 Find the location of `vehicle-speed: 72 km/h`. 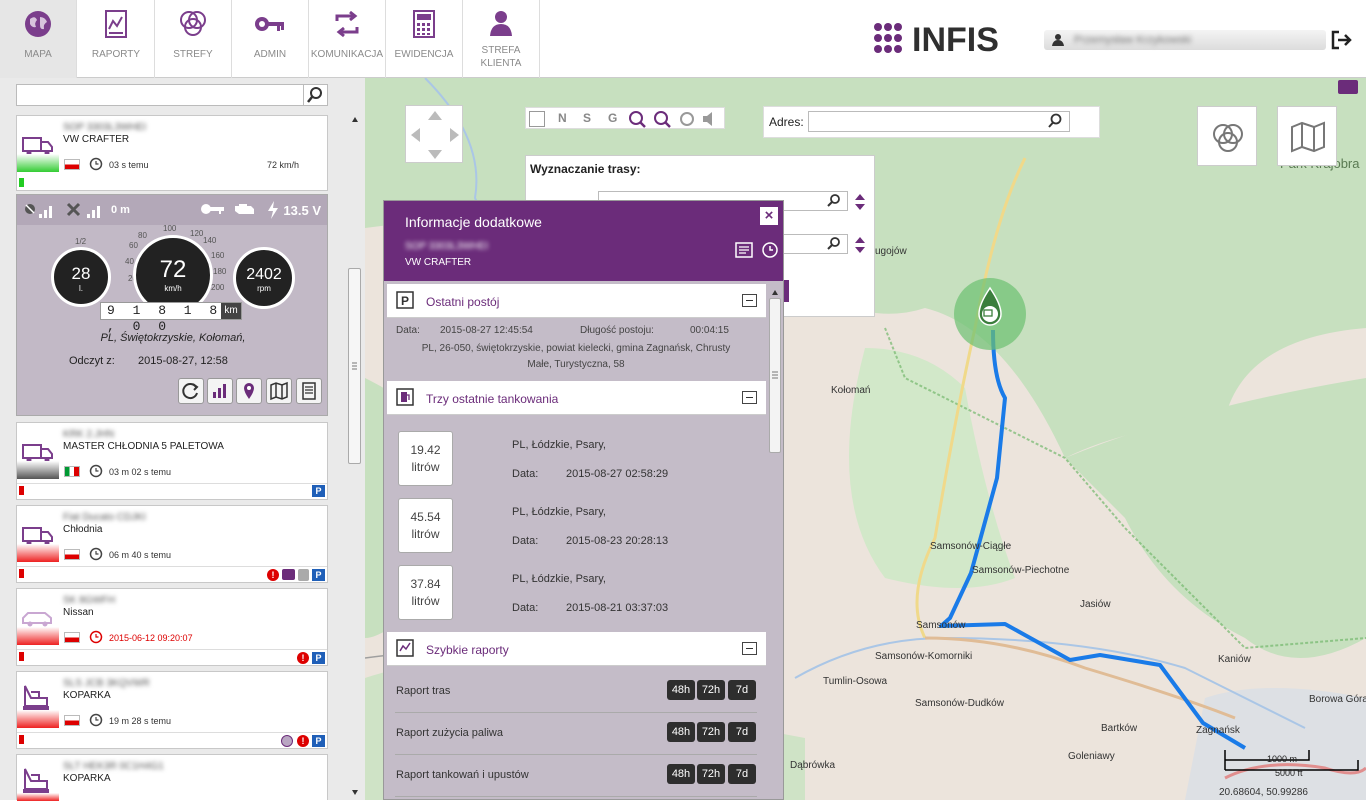

vehicle-speed: 72 km/h is located at coordinates (283, 165).